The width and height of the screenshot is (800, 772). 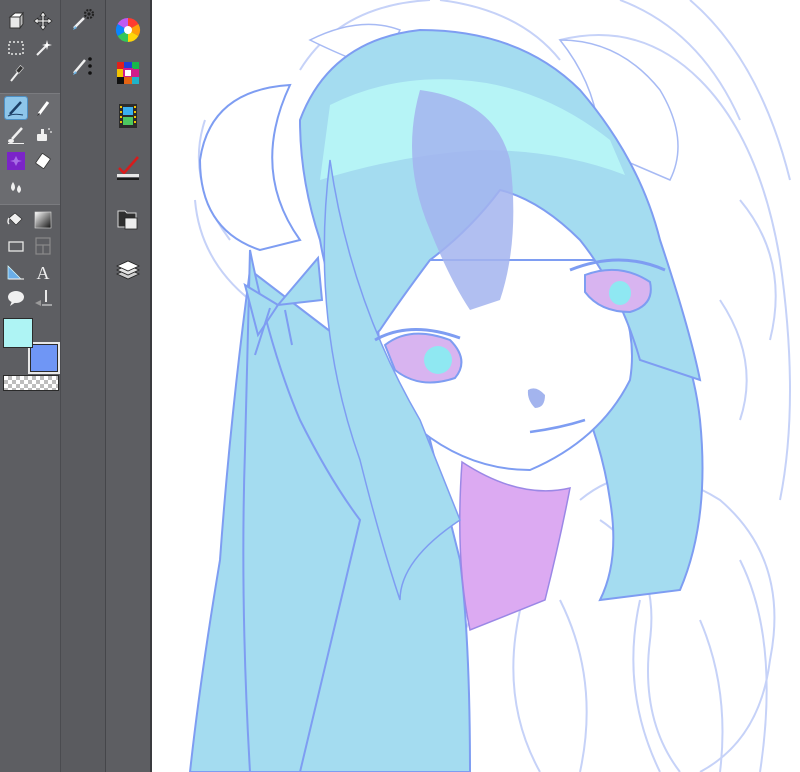 I want to click on zoom-tool, so click(x=16, y=21).